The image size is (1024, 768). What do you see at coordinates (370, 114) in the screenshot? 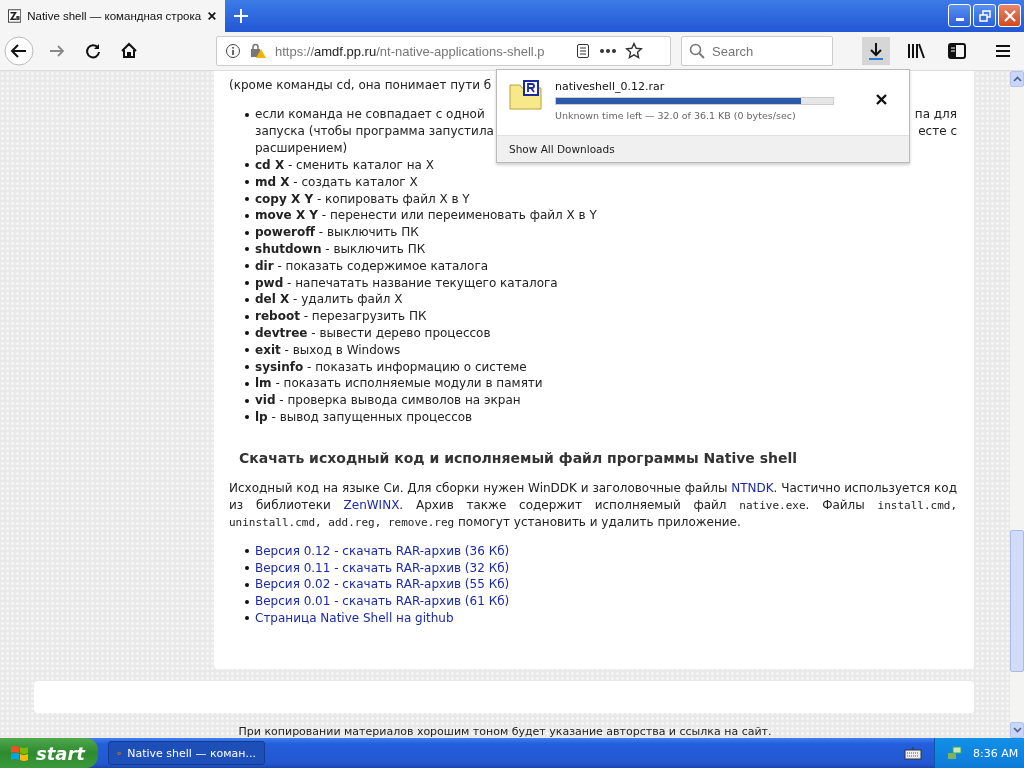
I see `list-text: если команда не совпадает с одной` at bounding box center [370, 114].